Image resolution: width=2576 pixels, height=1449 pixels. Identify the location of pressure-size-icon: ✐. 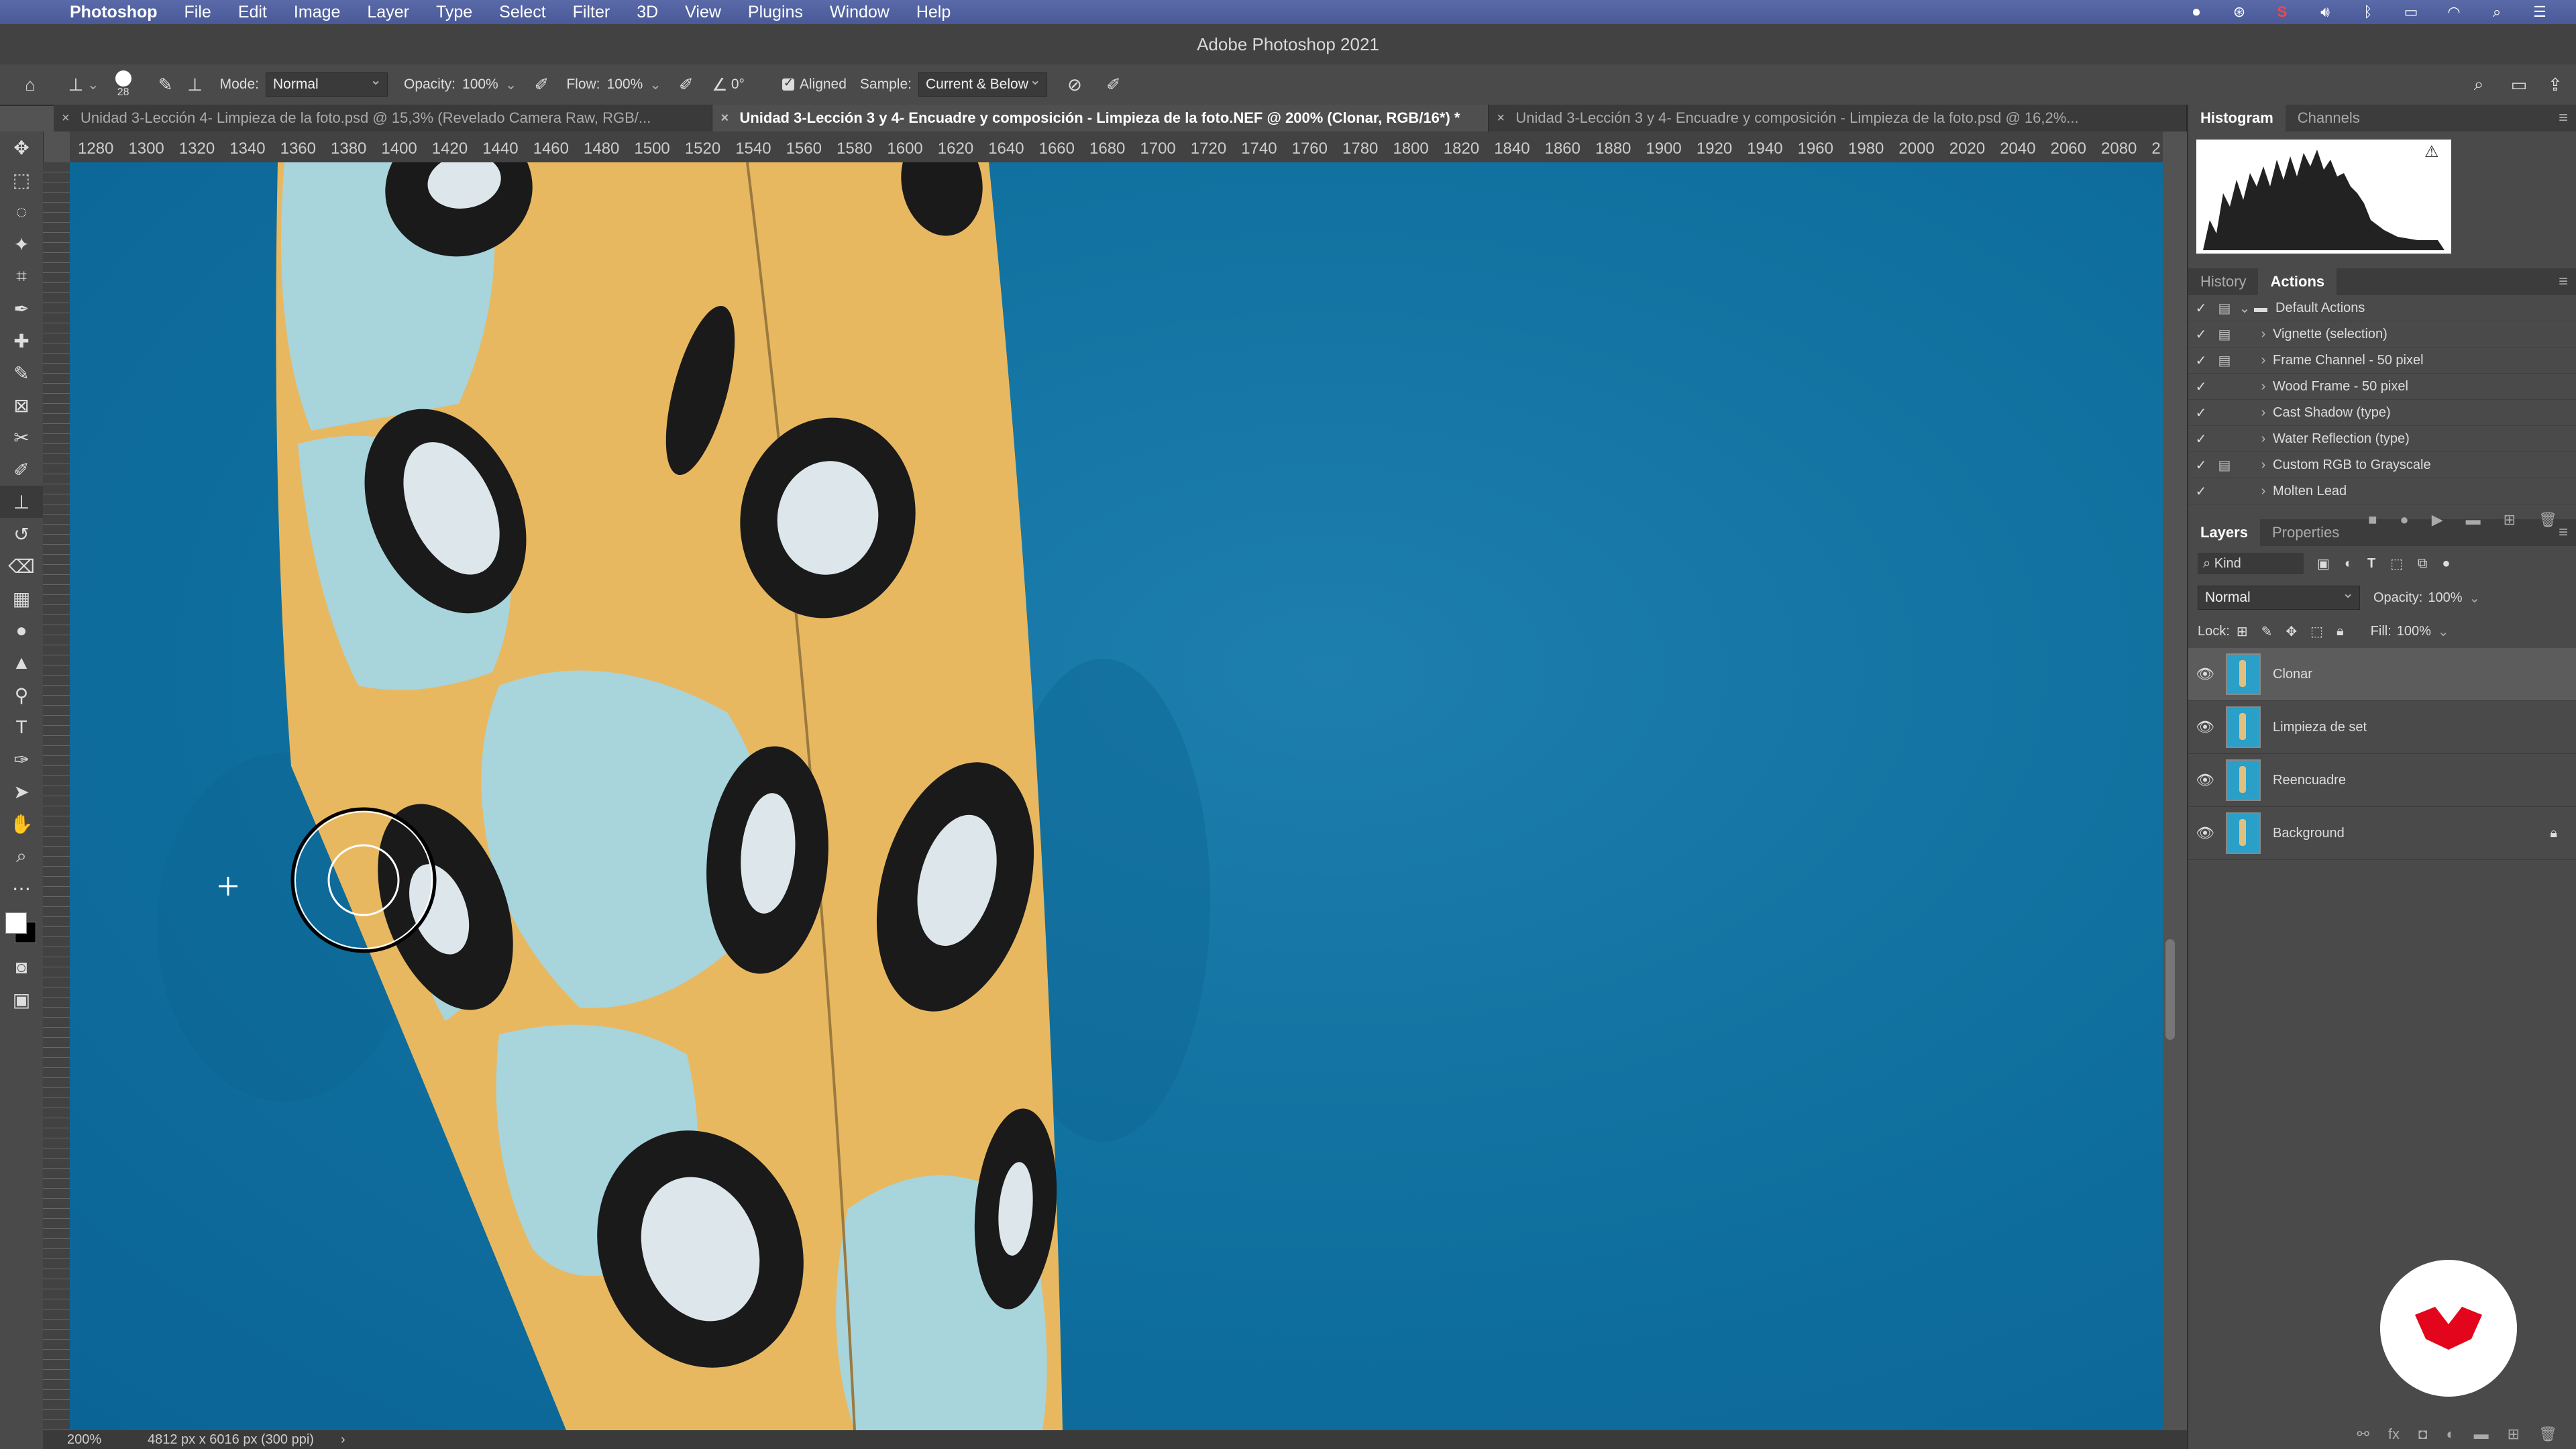
(1113, 84).